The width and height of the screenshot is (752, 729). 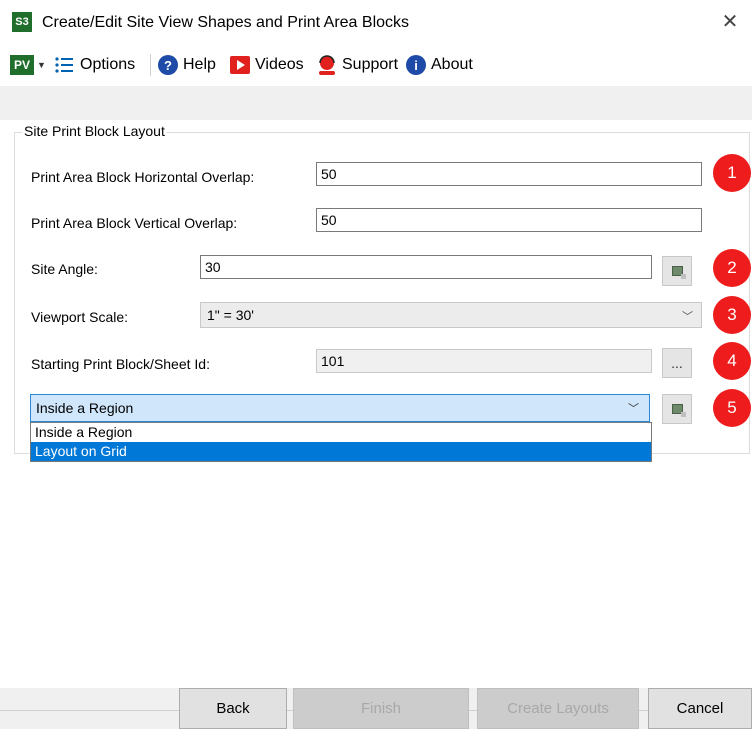 What do you see at coordinates (120, 364) in the screenshot?
I see `starting-id-label: Starting Print Block/Sheet Id:` at bounding box center [120, 364].